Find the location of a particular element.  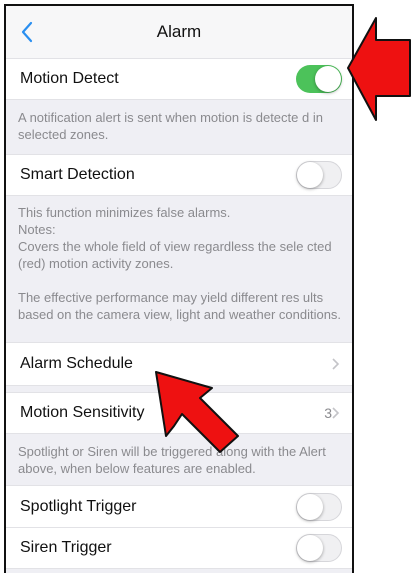

smart-detection-row: Smart Detection is located at coordinates (179, 175).